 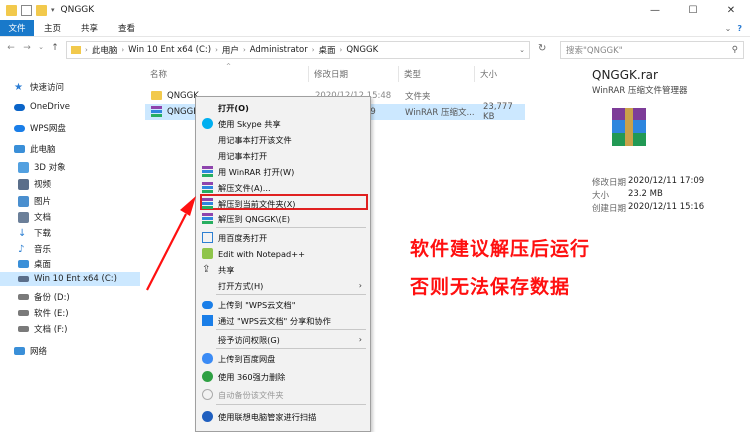 I want to click on menu-item-share: ⇪ 共享, so click(x=283, y=269).